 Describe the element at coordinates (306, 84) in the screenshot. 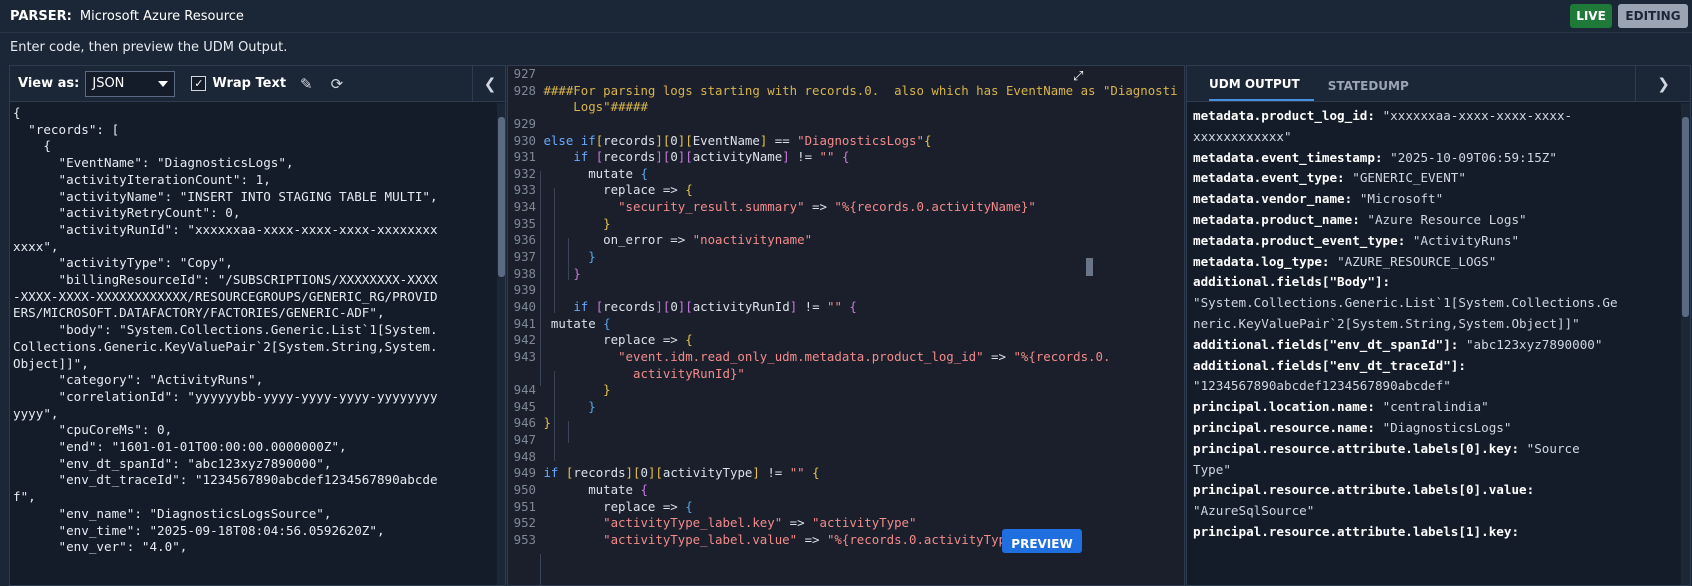

I see `pencil-icon: ✎` at that location.